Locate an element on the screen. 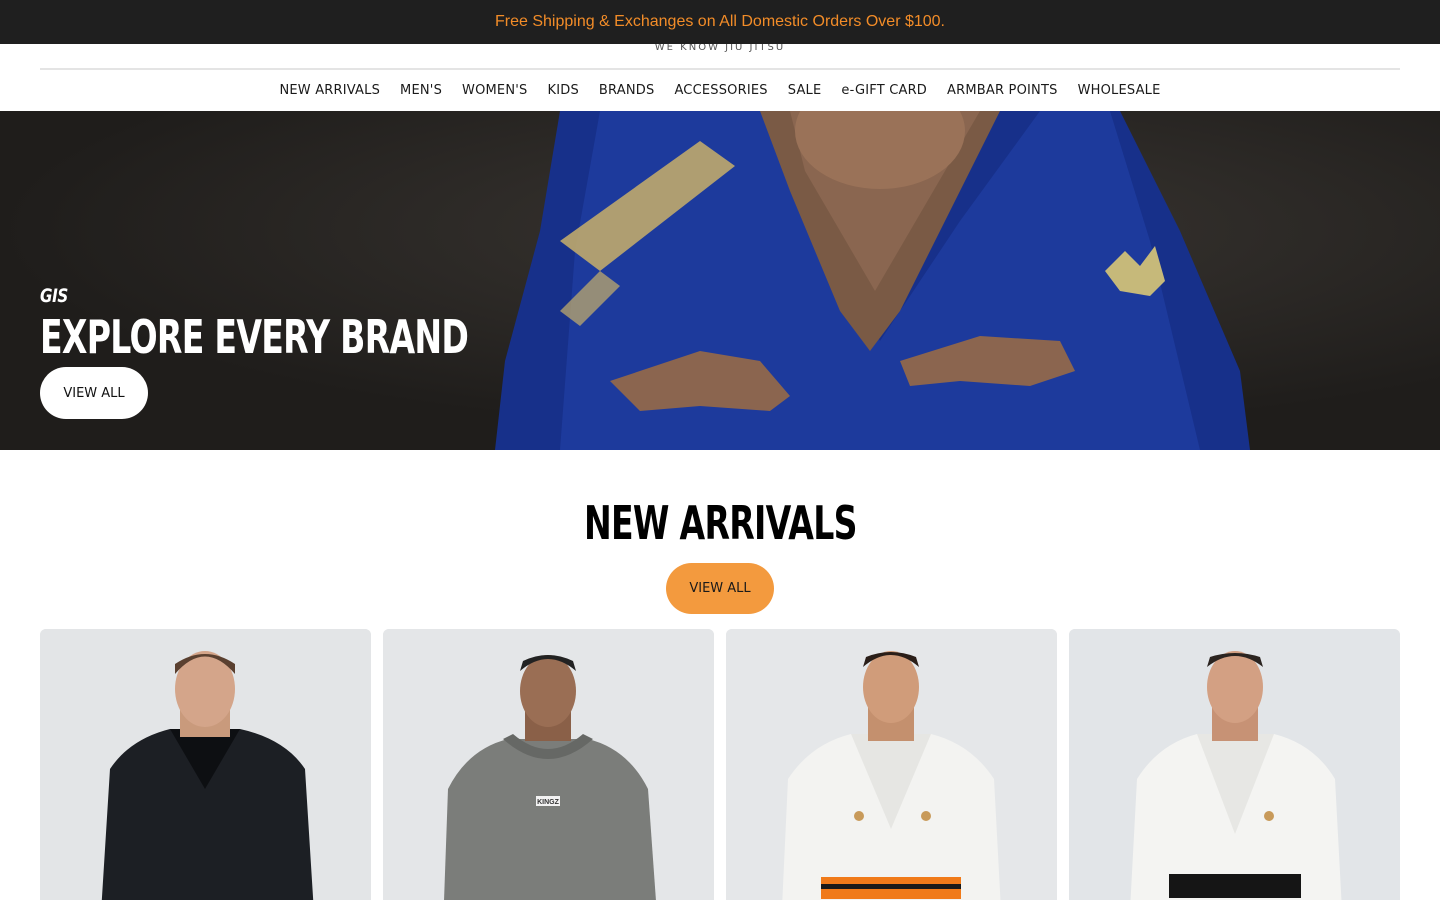 The width and height of the screenshot is (1440, 900). hero-heading: EXPLORE EVERY BRAND is located at coordinates (254, 337).